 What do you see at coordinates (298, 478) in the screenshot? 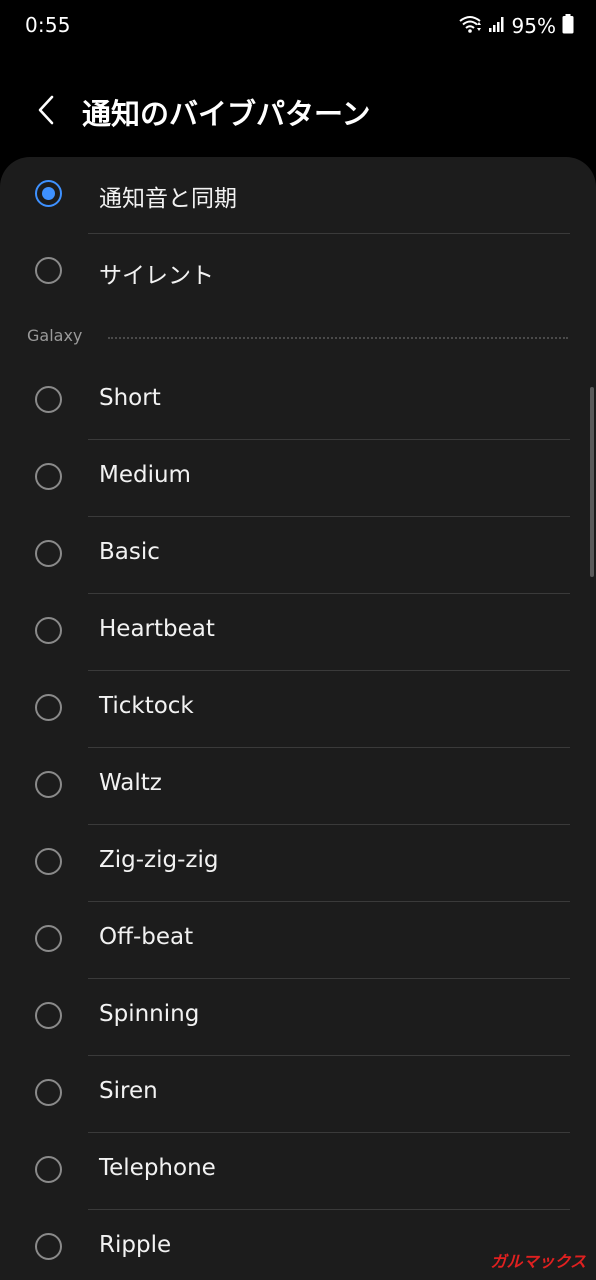
I see `option-row: Medium` at bounding box center [298, 478].